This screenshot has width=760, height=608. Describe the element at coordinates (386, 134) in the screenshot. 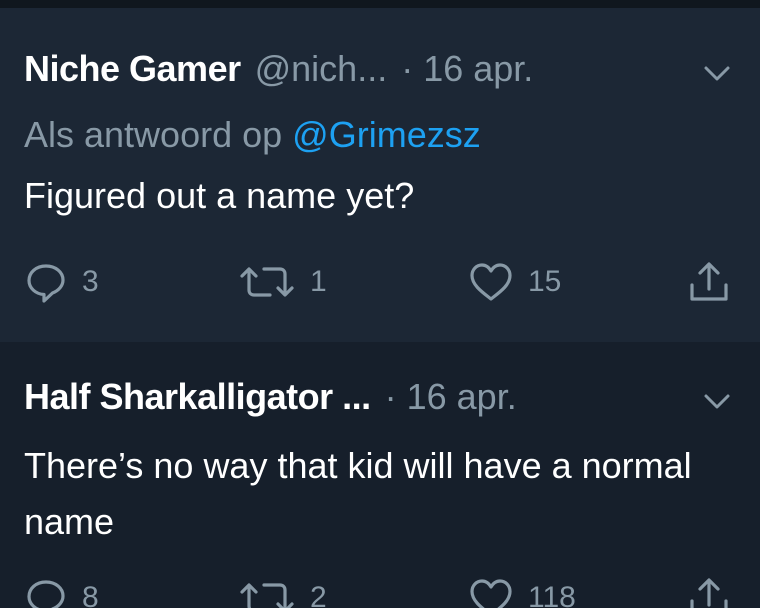

I see `reply-mention-link: @Grimezsz` at that location.